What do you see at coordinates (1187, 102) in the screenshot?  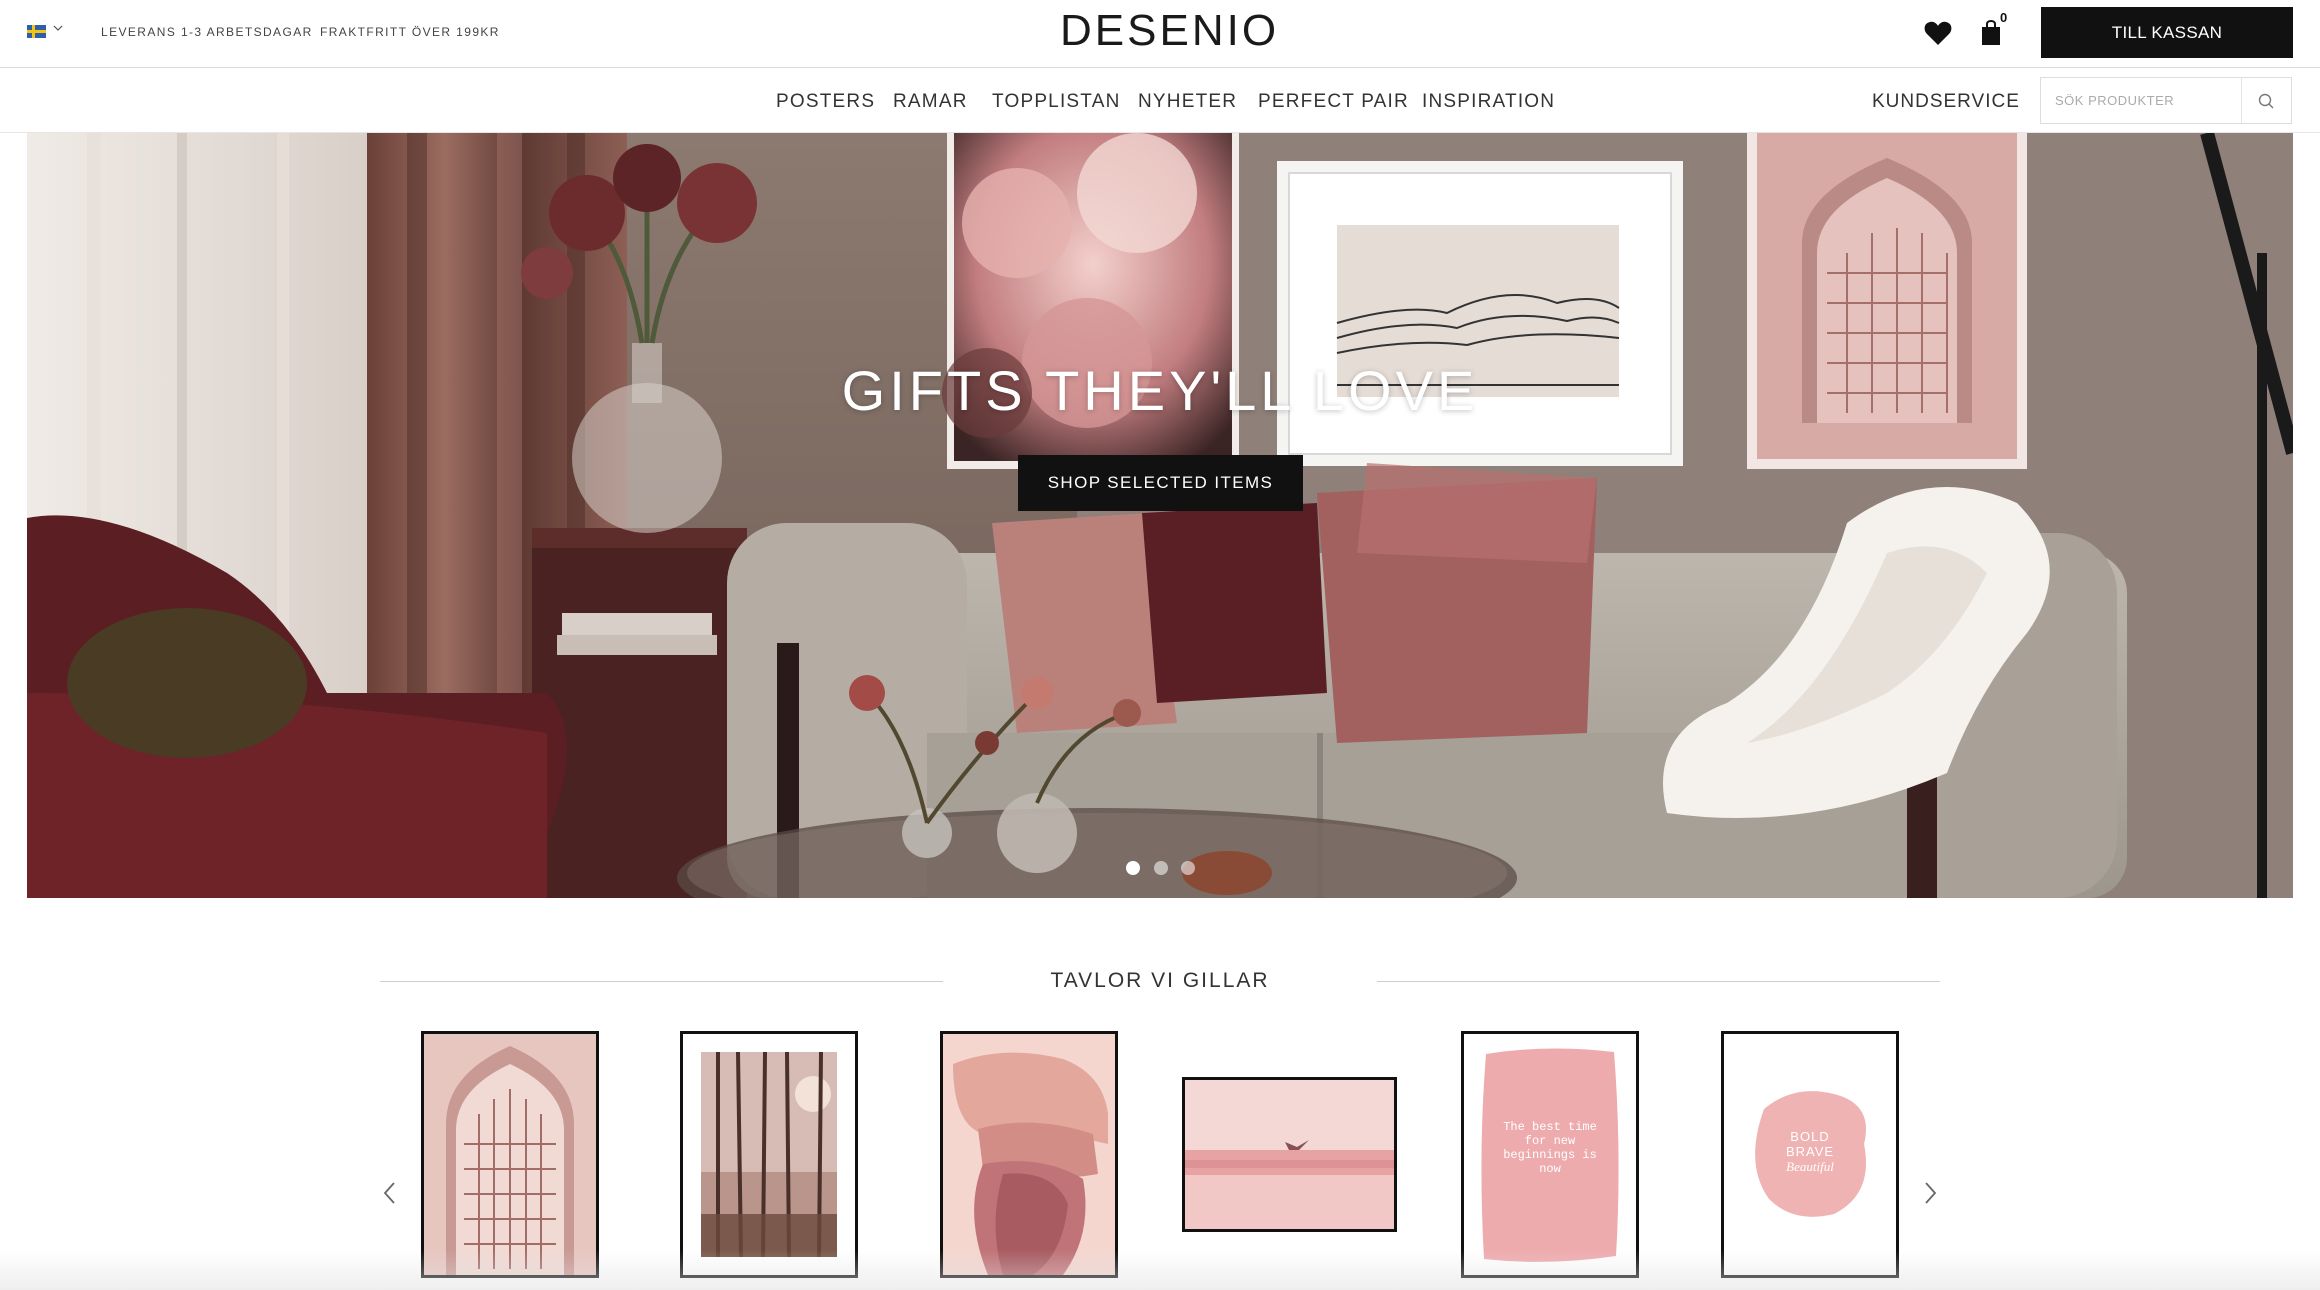 I see `nav-item-nyheter: NYHETER` at bounding box center [1187, 102].